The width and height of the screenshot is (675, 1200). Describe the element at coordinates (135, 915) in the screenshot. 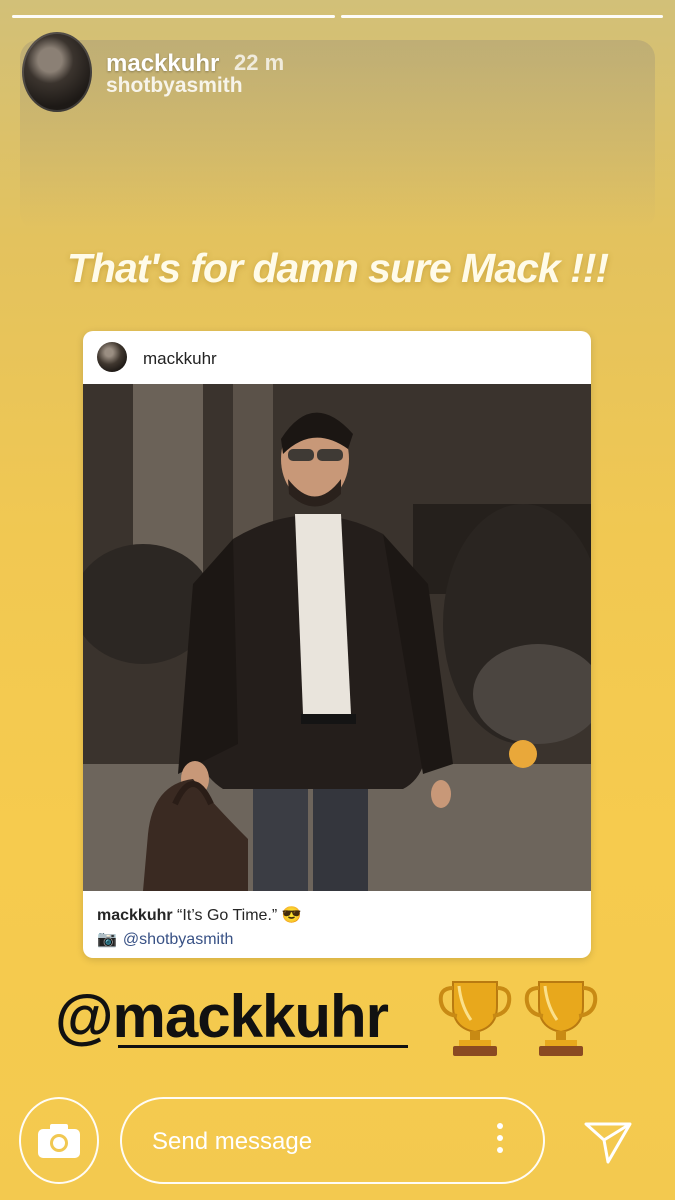

I see `post-caption-user: mackkuhr` at that location.